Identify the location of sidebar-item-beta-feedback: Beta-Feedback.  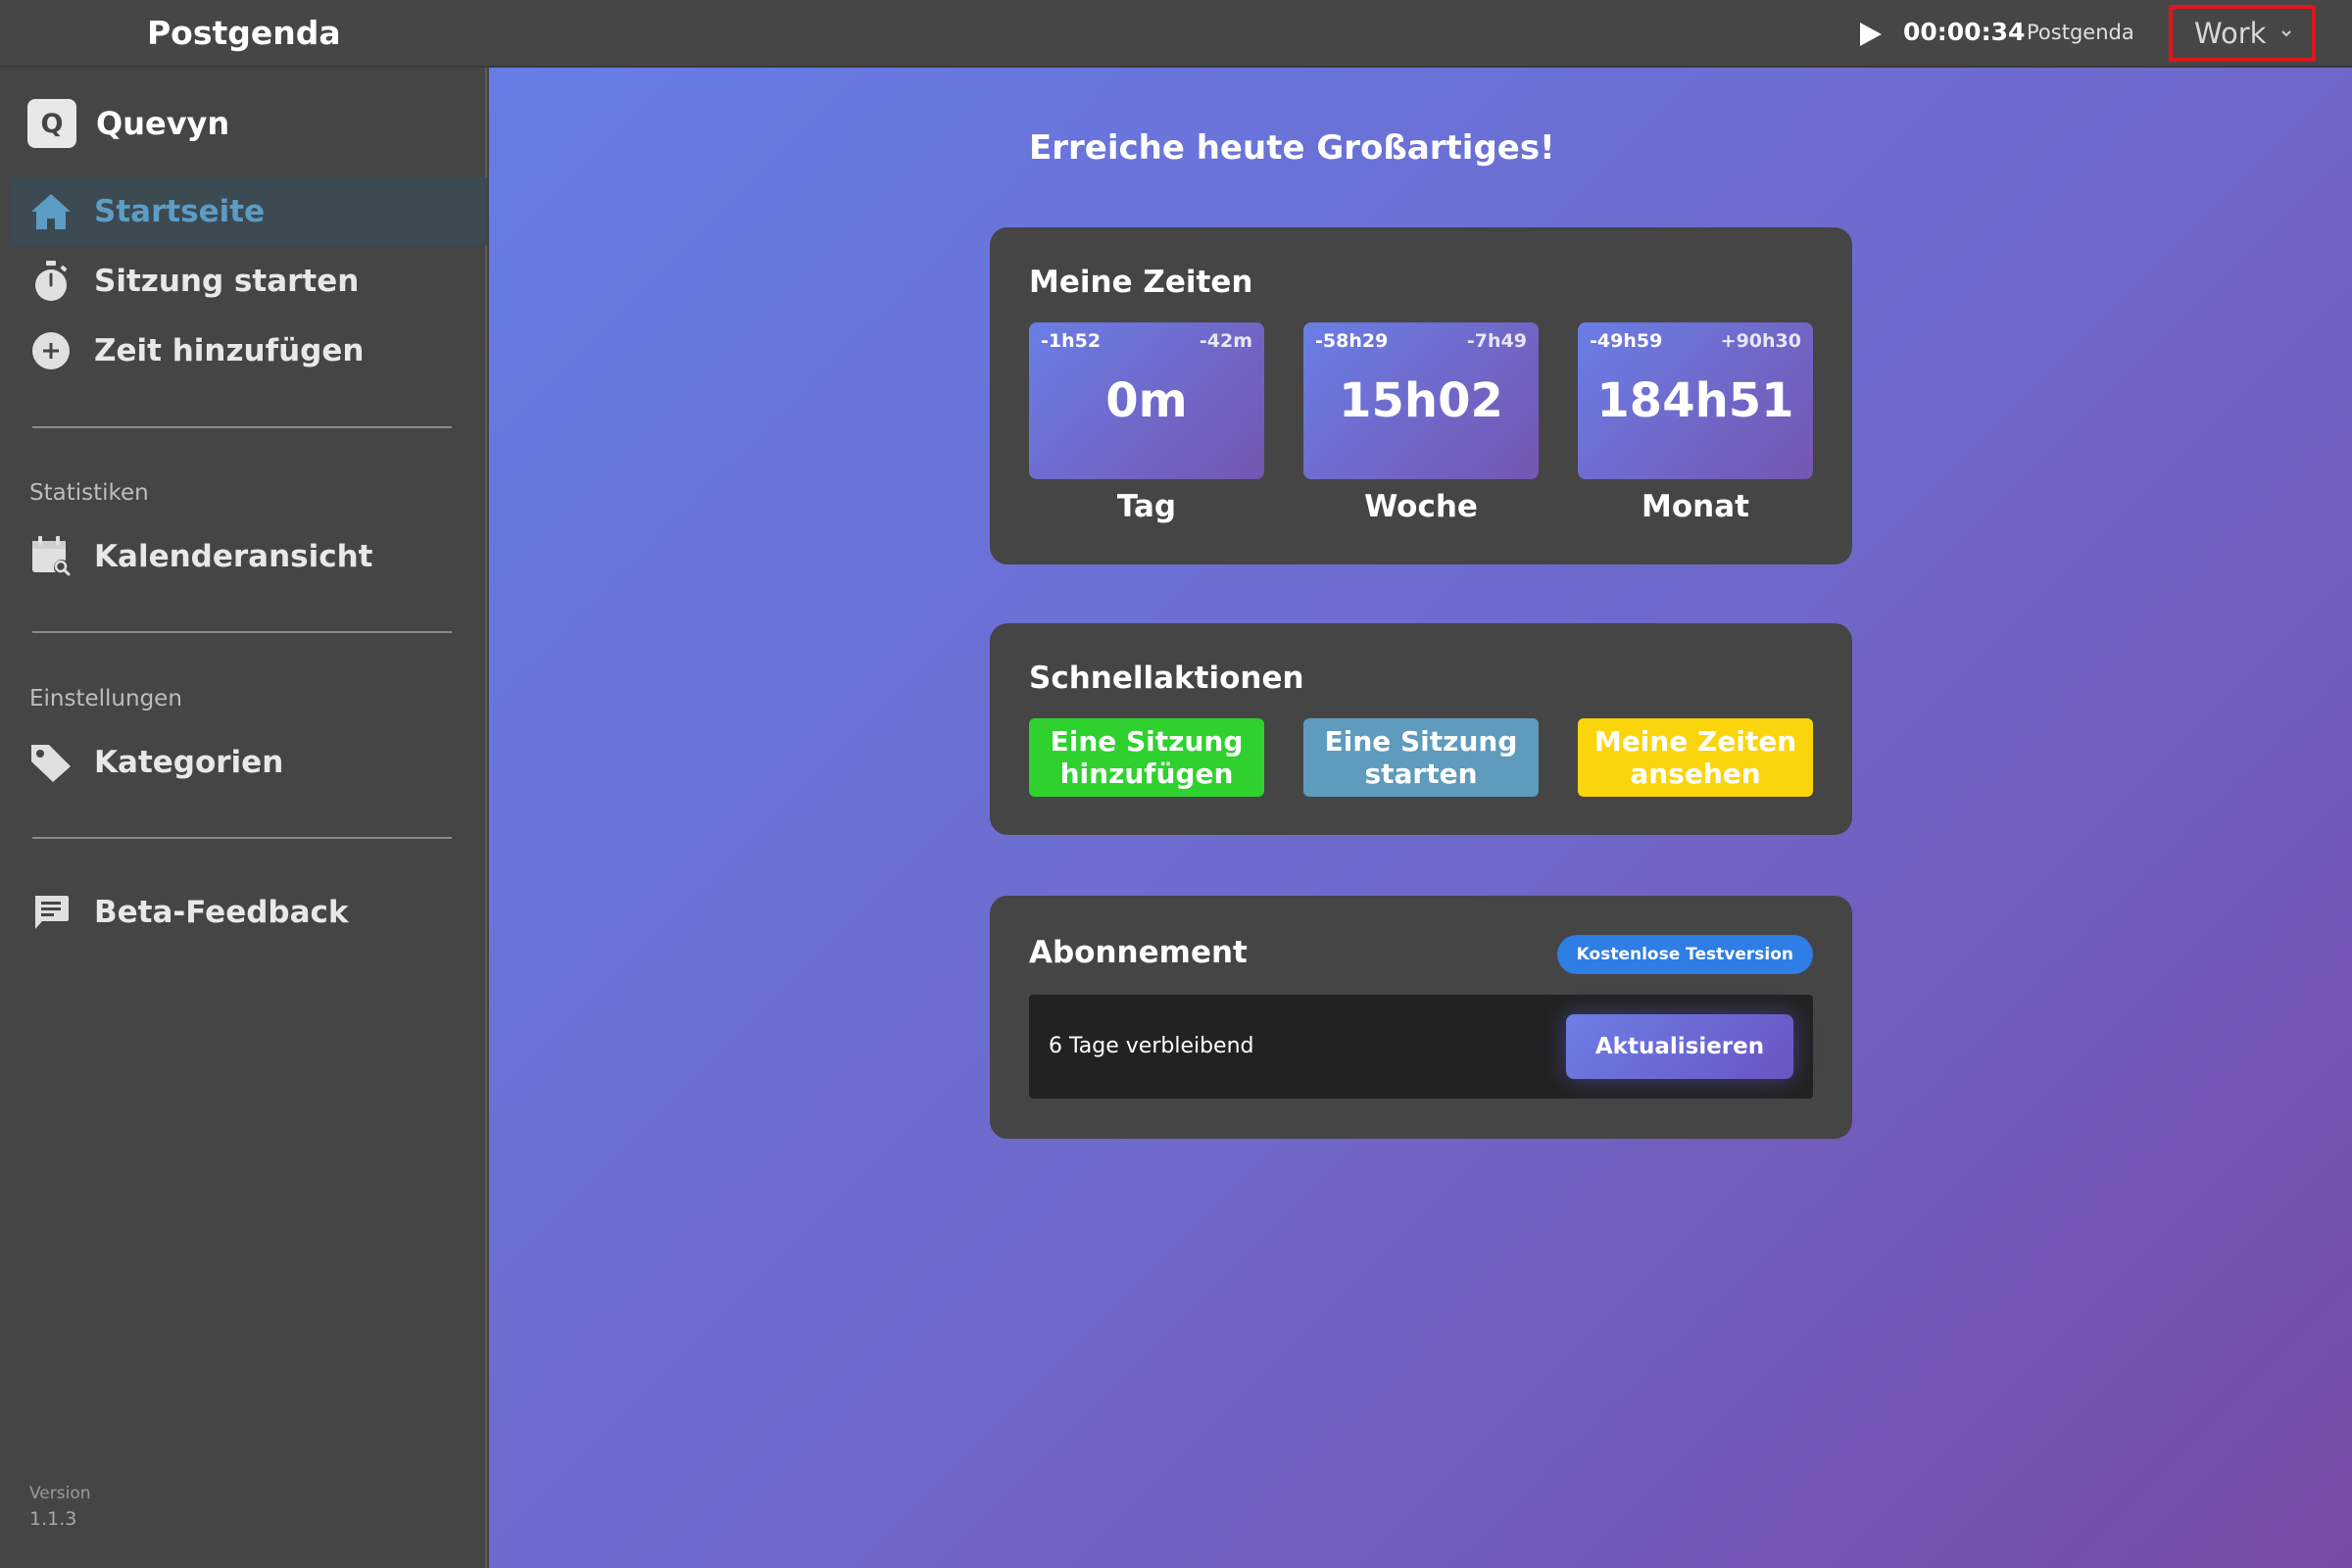
(248, 912).